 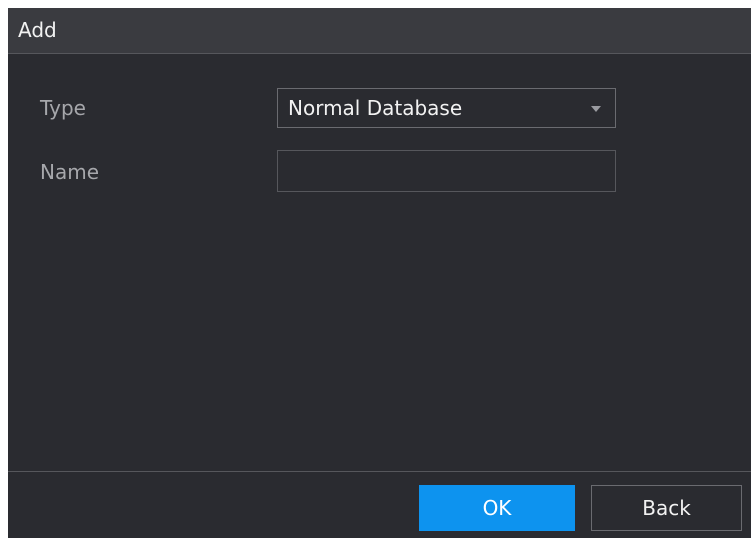 I want to click on type-select-value: Normal Database, so click(x=375, y=108).